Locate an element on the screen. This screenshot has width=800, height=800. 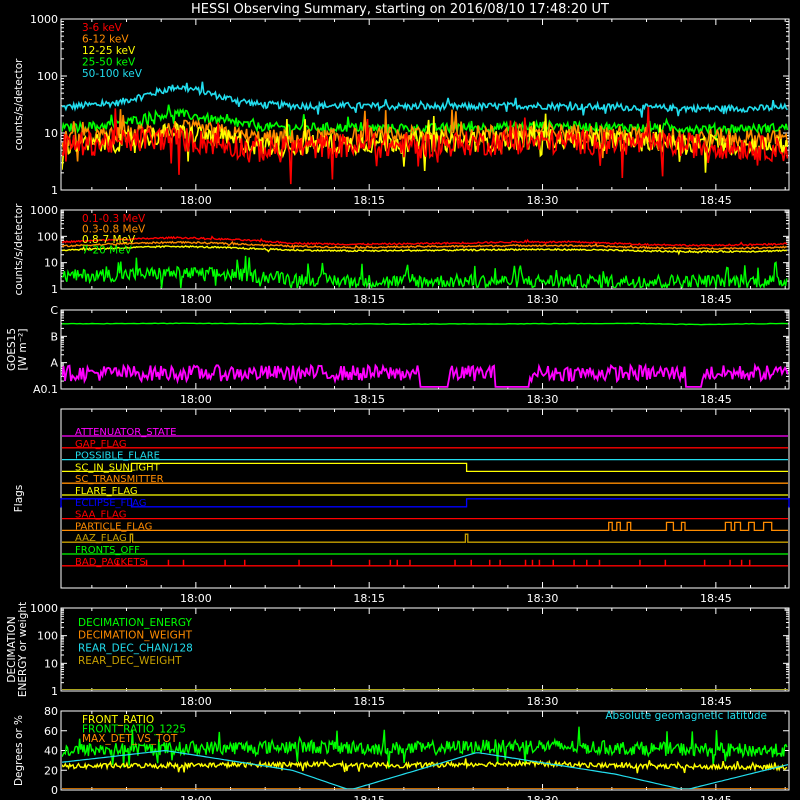
y-axis-label: [W m⁻²] is located at coordinates (23, 350).